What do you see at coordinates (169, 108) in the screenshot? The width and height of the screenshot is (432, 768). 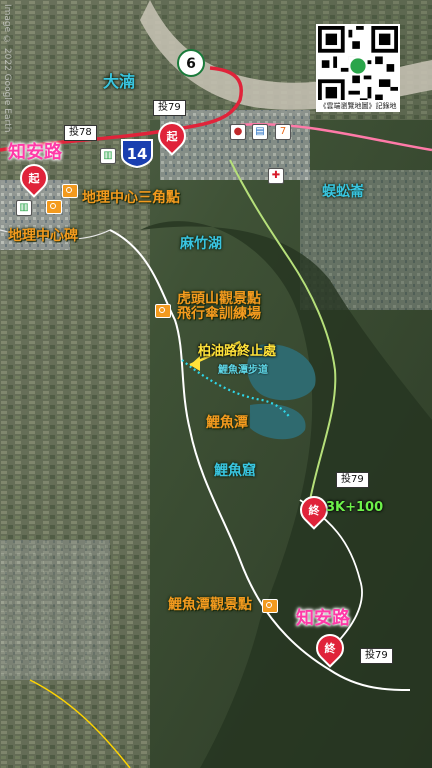 I see `sign-tou79-top: 投79` at bounding box center [169, 108].